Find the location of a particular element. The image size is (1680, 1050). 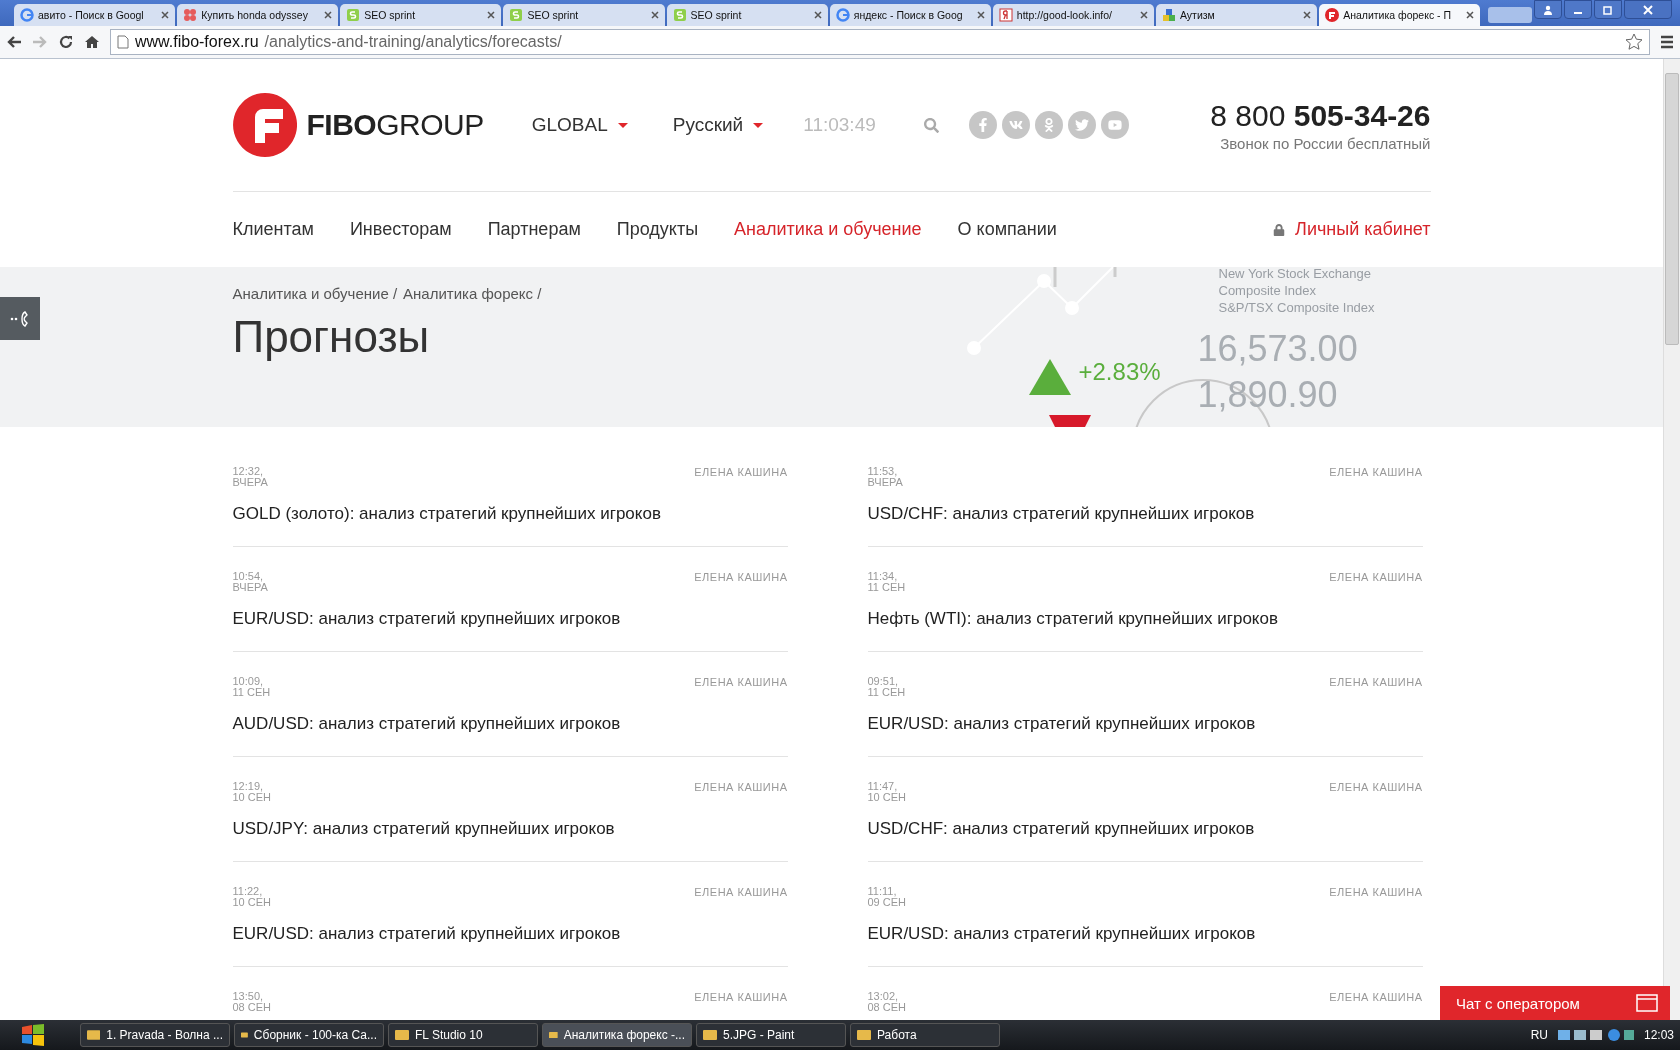

system-clock: 12:03 is located at coordinates (1658, 1035).